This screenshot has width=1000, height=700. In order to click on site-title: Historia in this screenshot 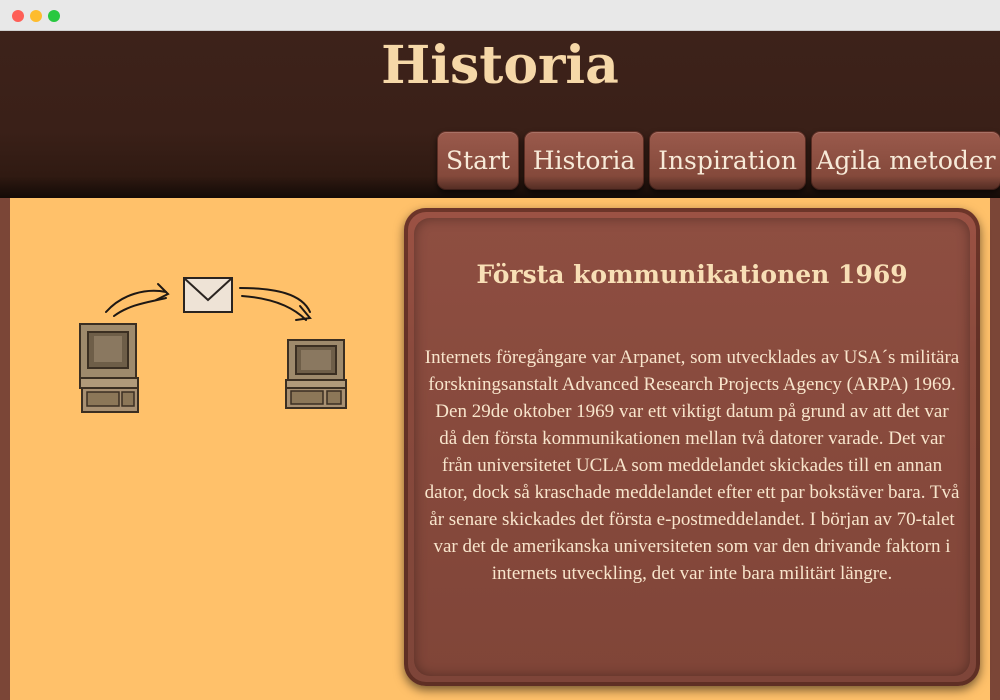, I will do `click(500, 65)`.